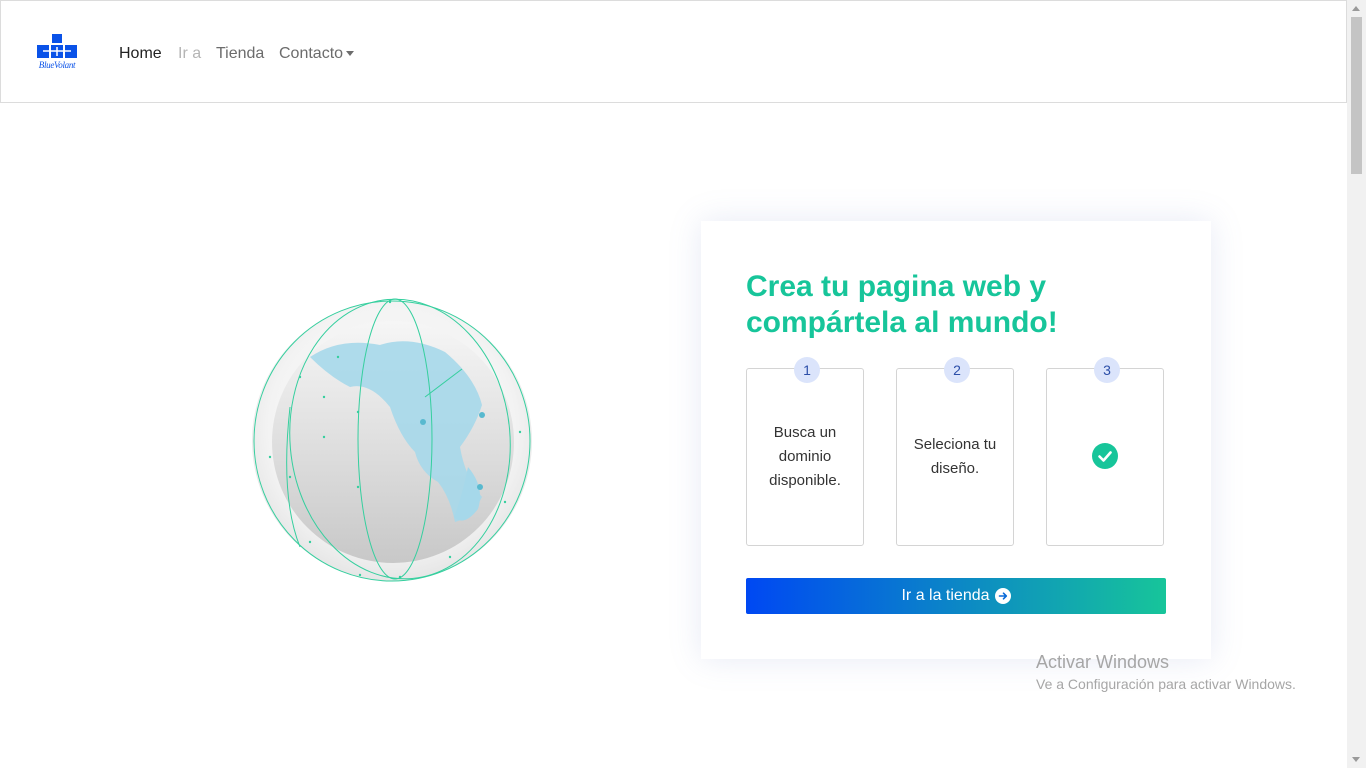 The image size is (1366, 768). Describe the element at coordinates (57, 53) in the screenshot. I see `bluevolant-logo: BlueVolant` at that location.